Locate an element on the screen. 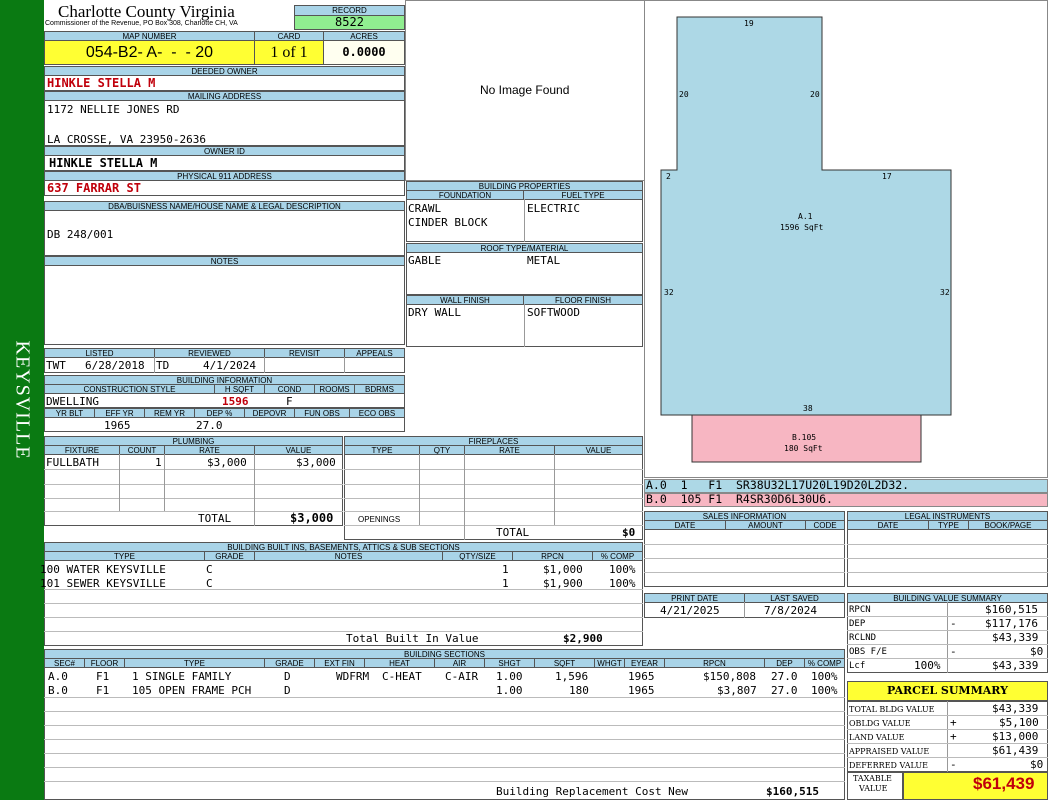 The height and width of the screenshot is (800, 1050). props-foundation2: CINDER BLOCK is located at coordinates (448, 222).